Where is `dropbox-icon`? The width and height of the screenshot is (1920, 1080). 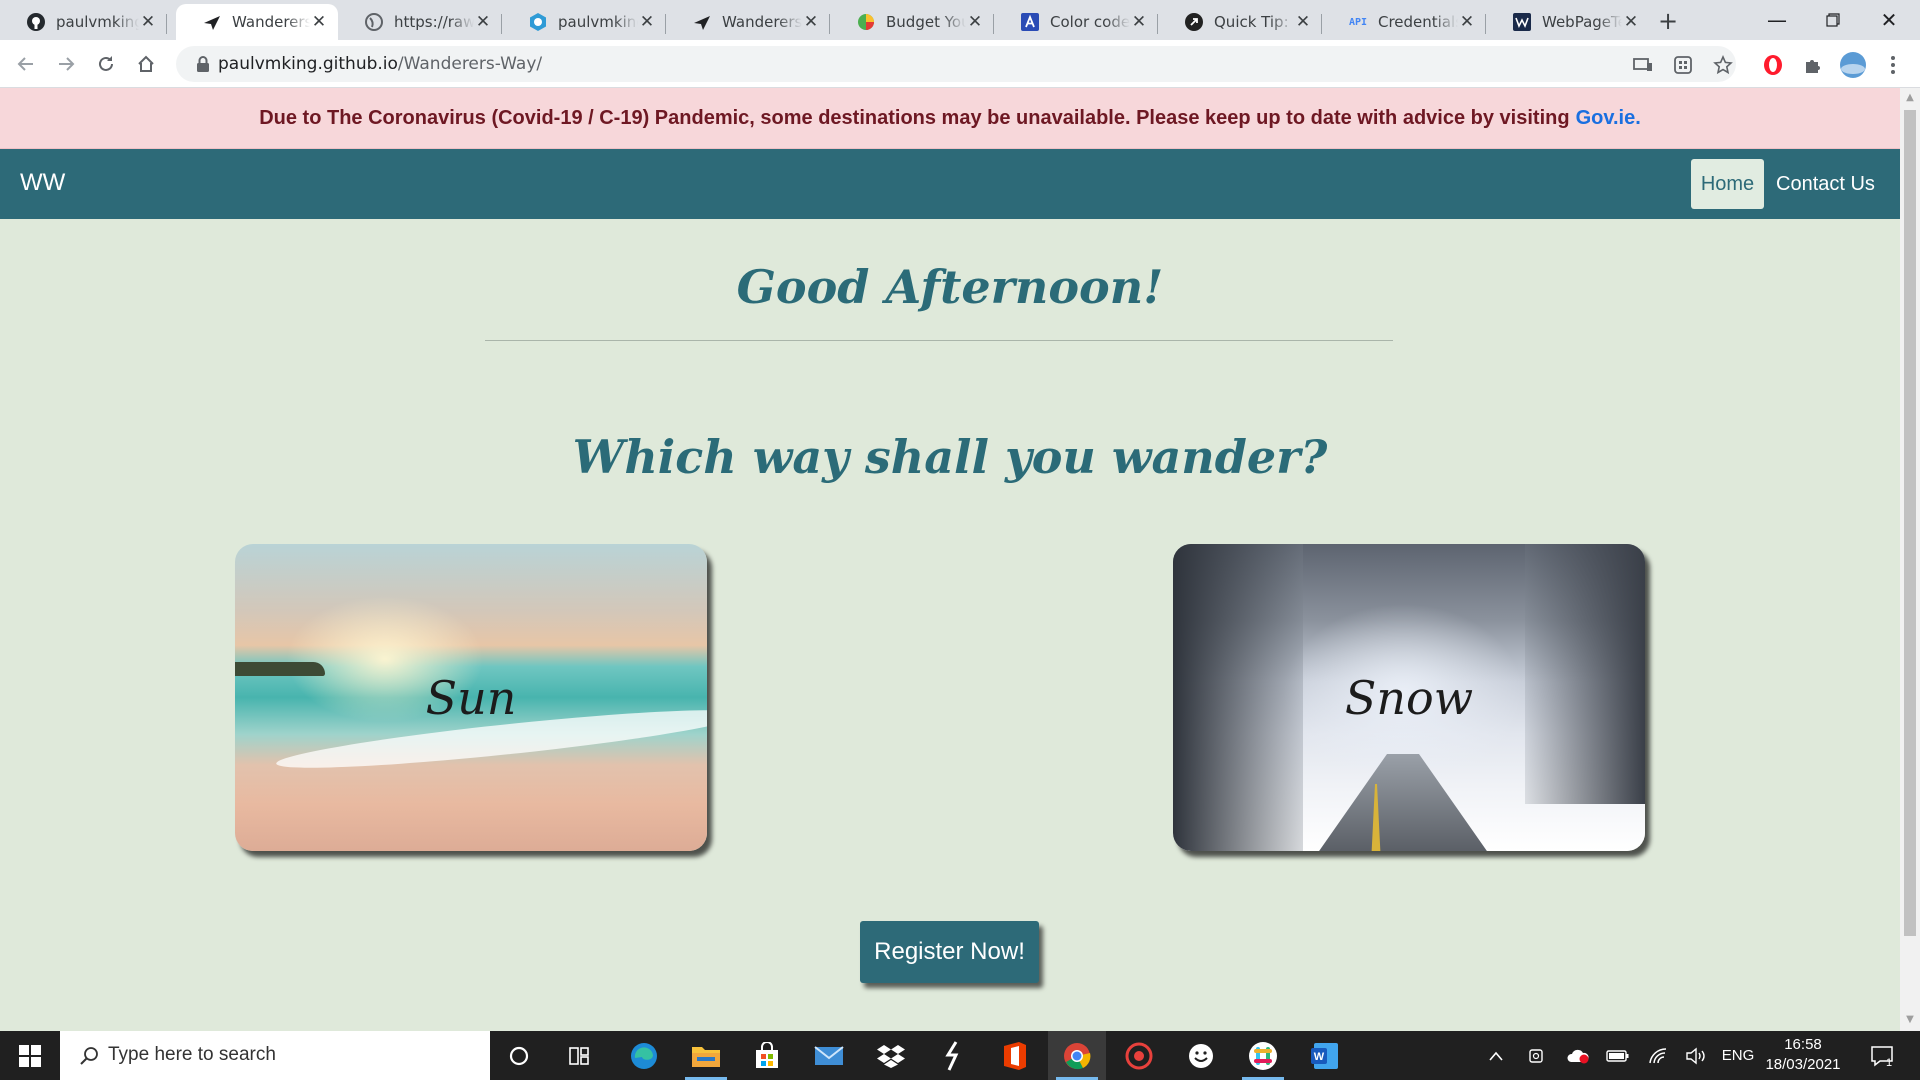 dropbox-icon is located at coordinates (891, 1055).